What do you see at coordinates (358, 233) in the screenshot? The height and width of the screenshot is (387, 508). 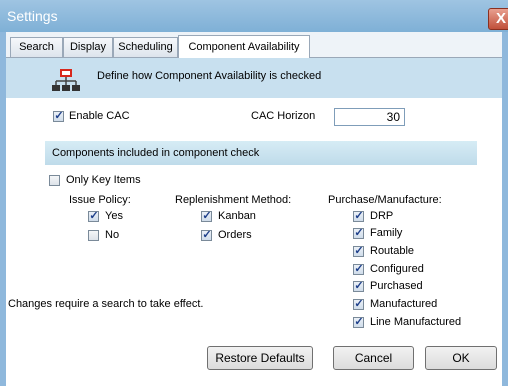 I see `pm-family-checkbox: ✓` at bounding box center [358, 233].